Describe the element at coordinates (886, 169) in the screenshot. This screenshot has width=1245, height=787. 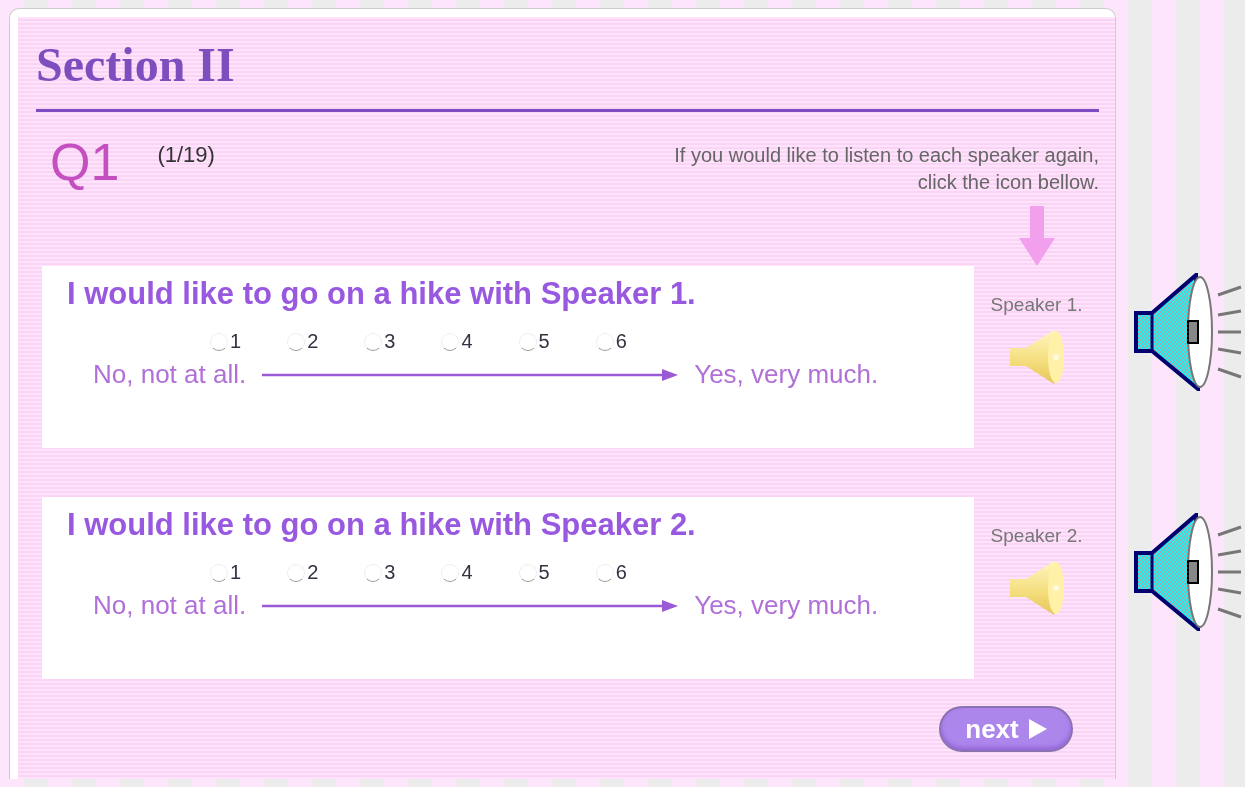
I see `instruction-text: If you would like to listen to each speaker again, click the icon bellow.` at that location.